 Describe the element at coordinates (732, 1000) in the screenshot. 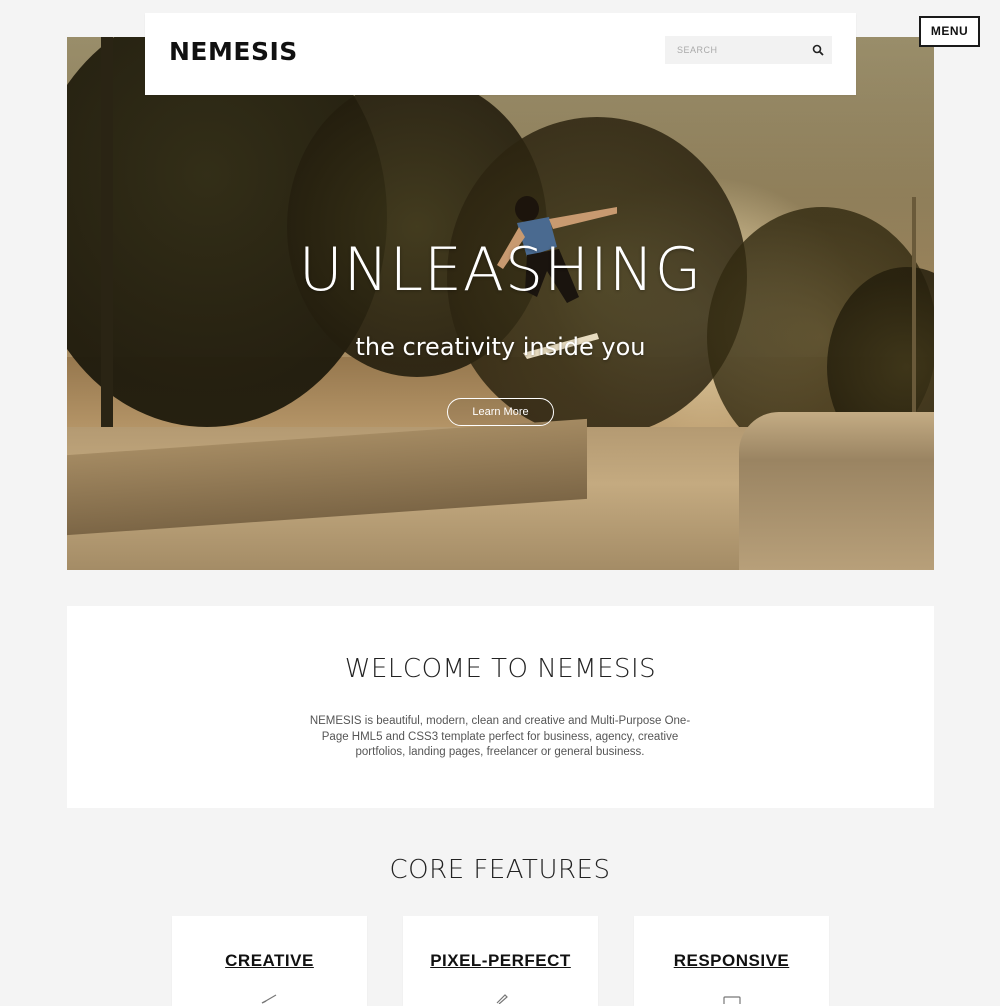

I see `monitor-icon` at that location.